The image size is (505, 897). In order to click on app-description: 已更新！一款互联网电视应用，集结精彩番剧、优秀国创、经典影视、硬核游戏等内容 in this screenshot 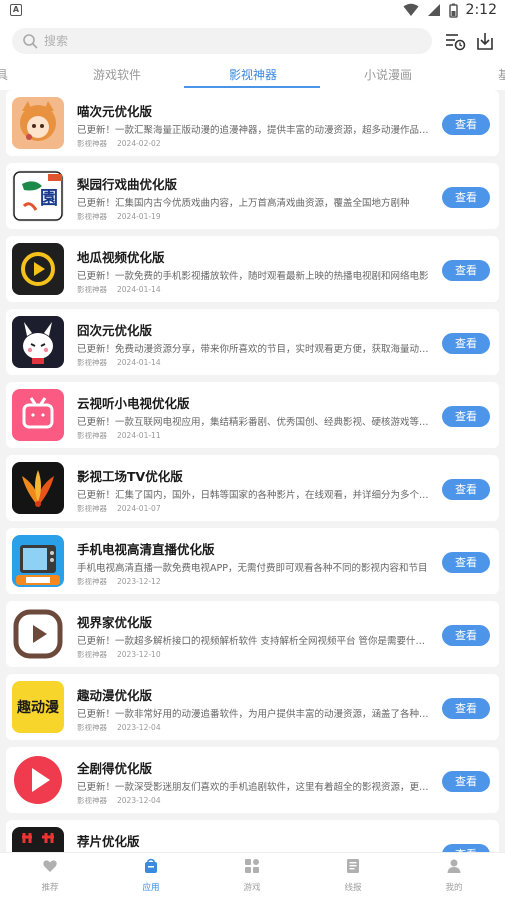, I will do `click(254, 422)`.